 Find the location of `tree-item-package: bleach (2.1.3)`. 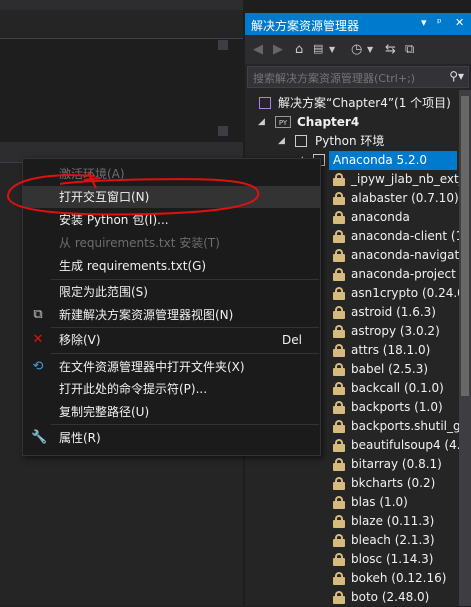

tree-item-package: bleach (2.1.3) is located at coordinates (358, 540).